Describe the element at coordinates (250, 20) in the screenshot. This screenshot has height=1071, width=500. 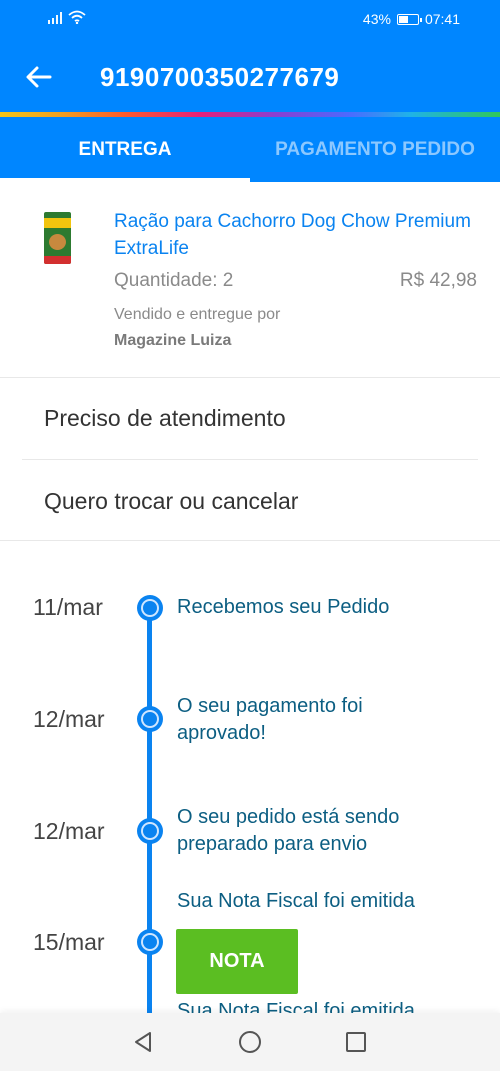
I see `status-bar: 43% 07:41` at that location.